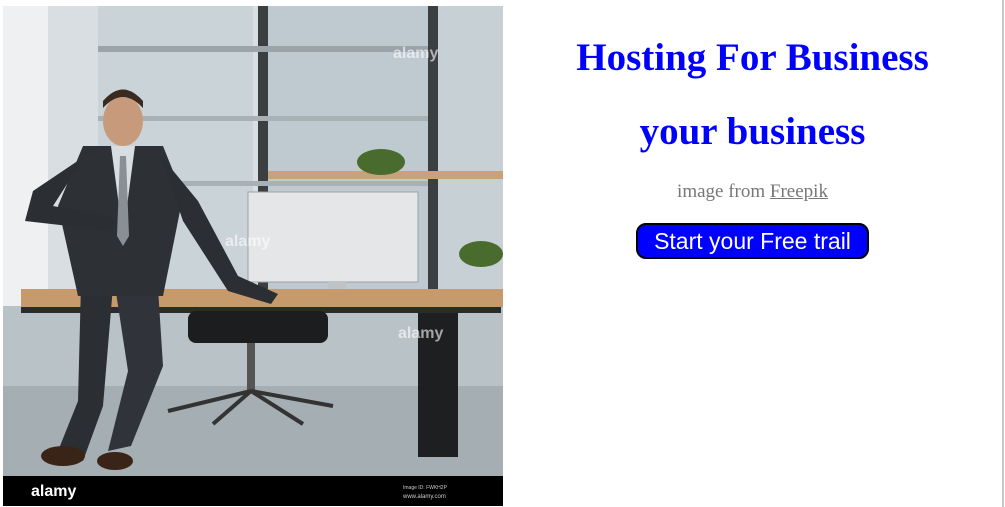  Describe the element at coordinates (425, 488) in the screenshot. I see `footer-image-id: Image ID: FWKH2P` at that location.